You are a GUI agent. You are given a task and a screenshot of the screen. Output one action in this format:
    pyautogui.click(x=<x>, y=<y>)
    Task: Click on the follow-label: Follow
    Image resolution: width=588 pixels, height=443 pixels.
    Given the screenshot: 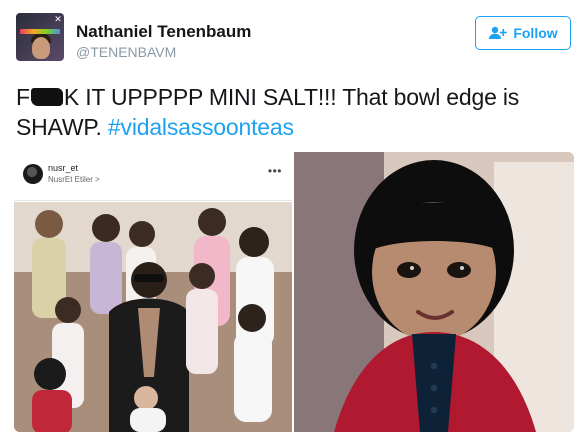 What is the action you would take?
    pyautogui.click(x=535, y=33)
    